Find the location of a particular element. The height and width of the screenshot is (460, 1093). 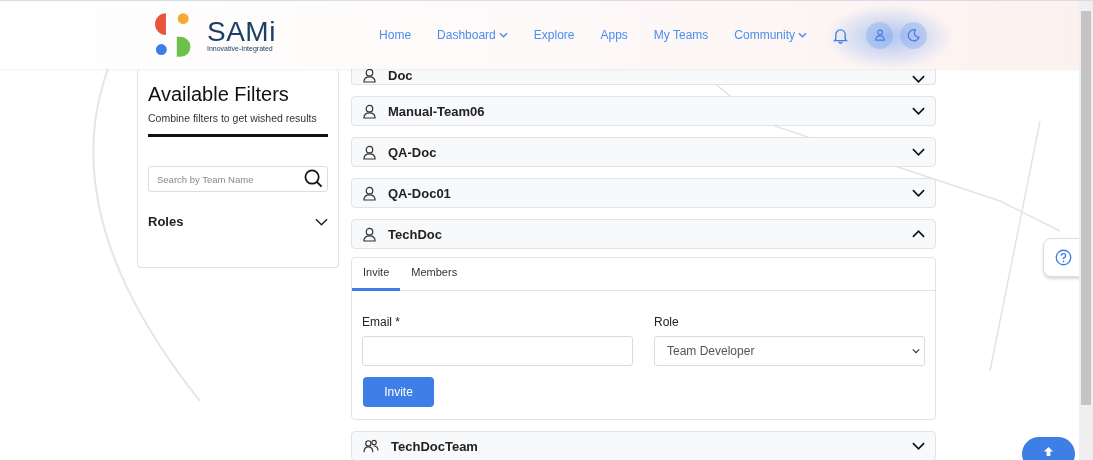

team-accordion-header: Manual-Team06 is located at coordinates (643, 111).